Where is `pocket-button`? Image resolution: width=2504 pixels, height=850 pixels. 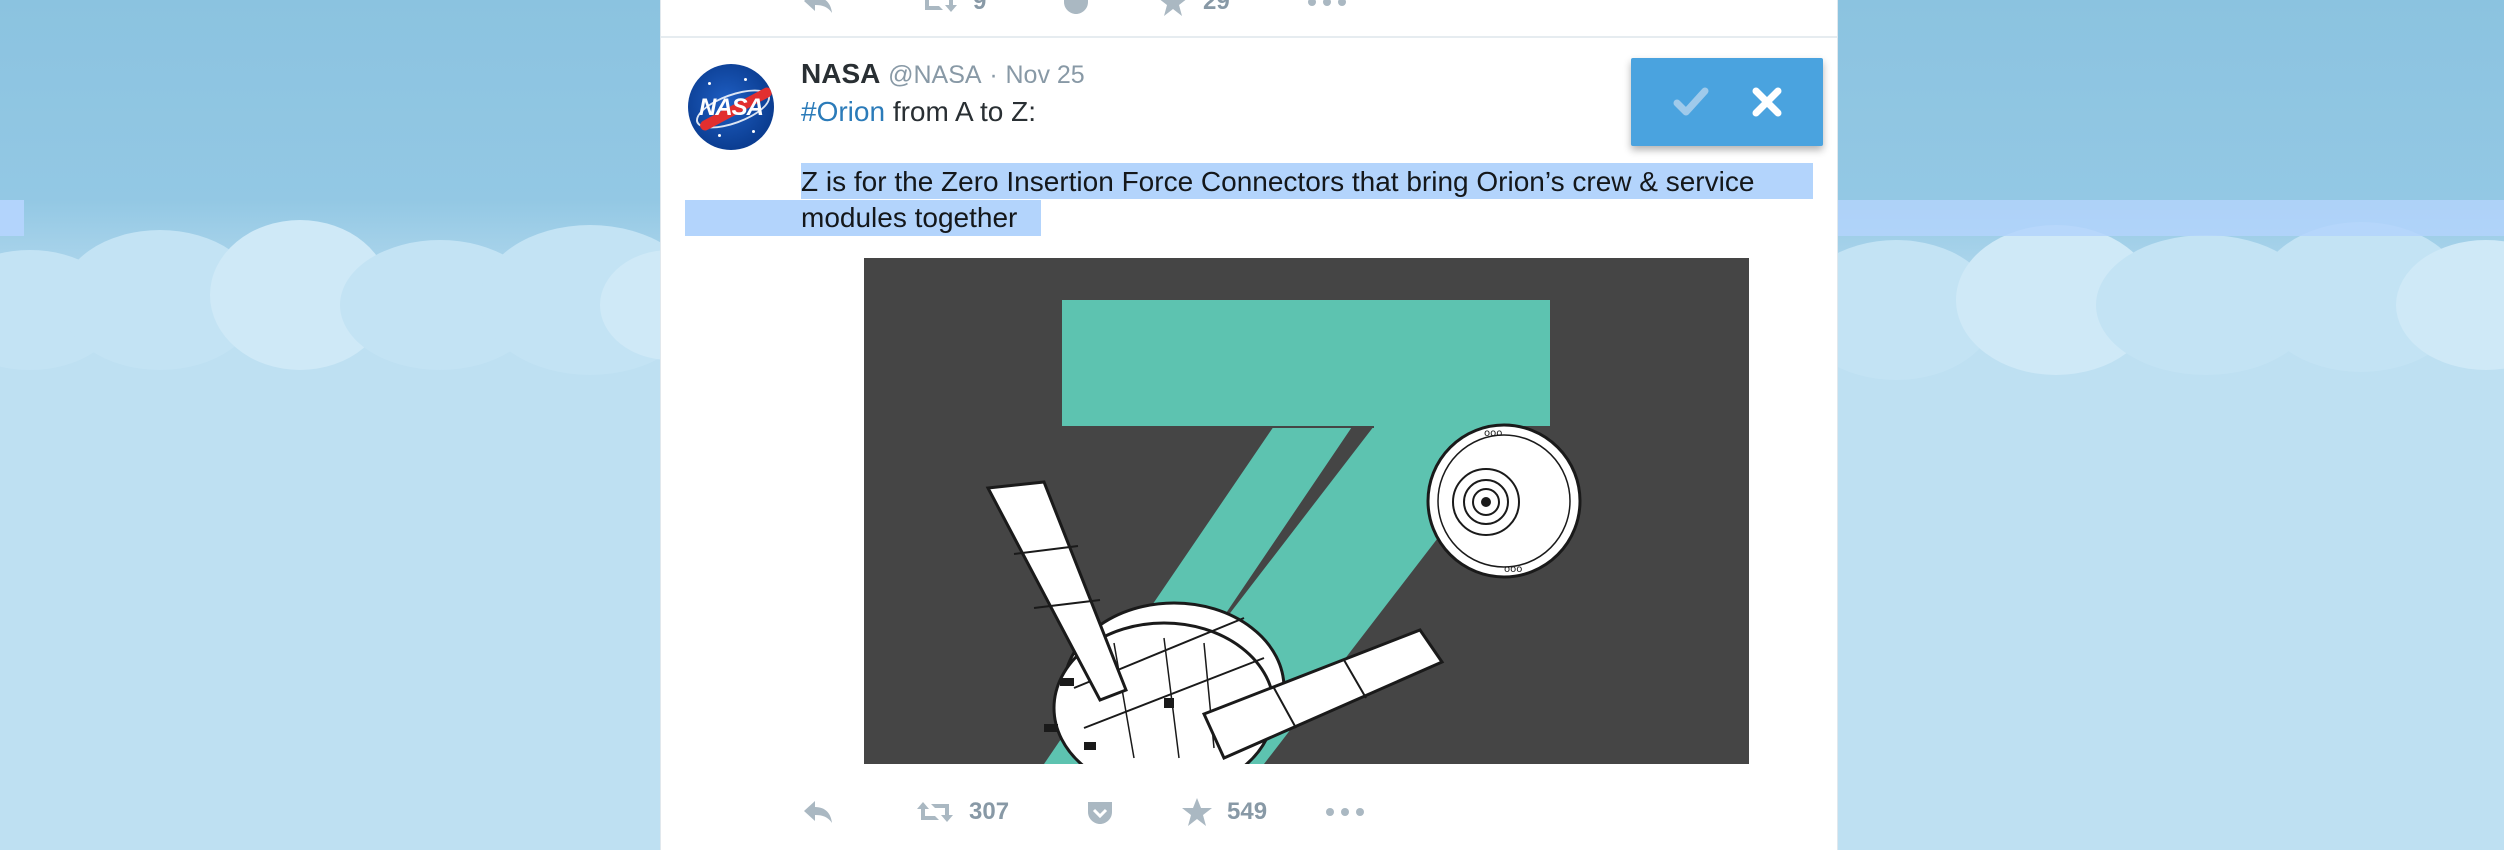 pocket-button is located at coordinates (1100, 812).